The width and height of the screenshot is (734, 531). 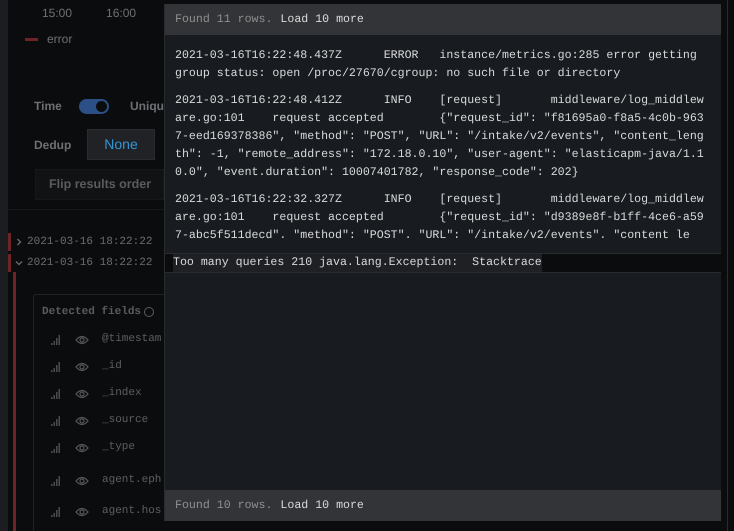 What do you see at coordinates (92, 312) in the screenshot?
I see `fields-title: Detected fields` at bounding box center [92, 312].